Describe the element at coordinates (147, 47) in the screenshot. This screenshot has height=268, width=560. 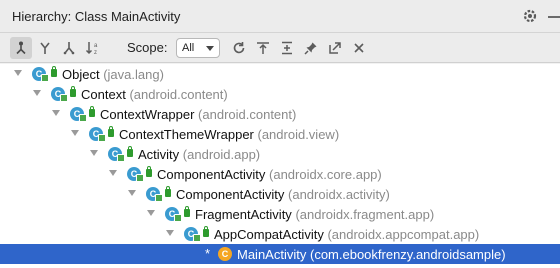
I see `scope-label: Scope:` at that location.